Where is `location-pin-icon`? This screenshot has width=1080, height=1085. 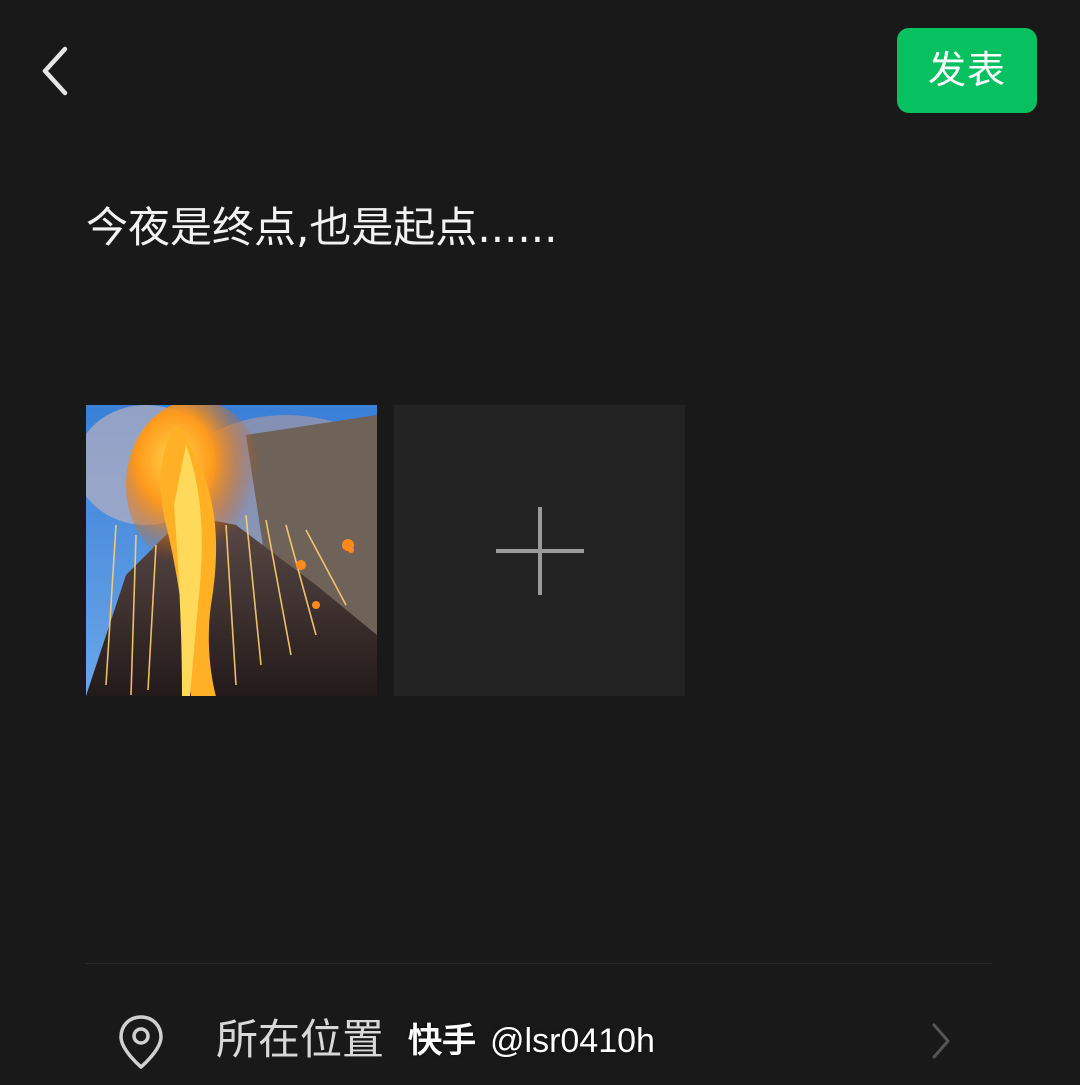 location-pin-icon is located at coordinates (141, 1042).